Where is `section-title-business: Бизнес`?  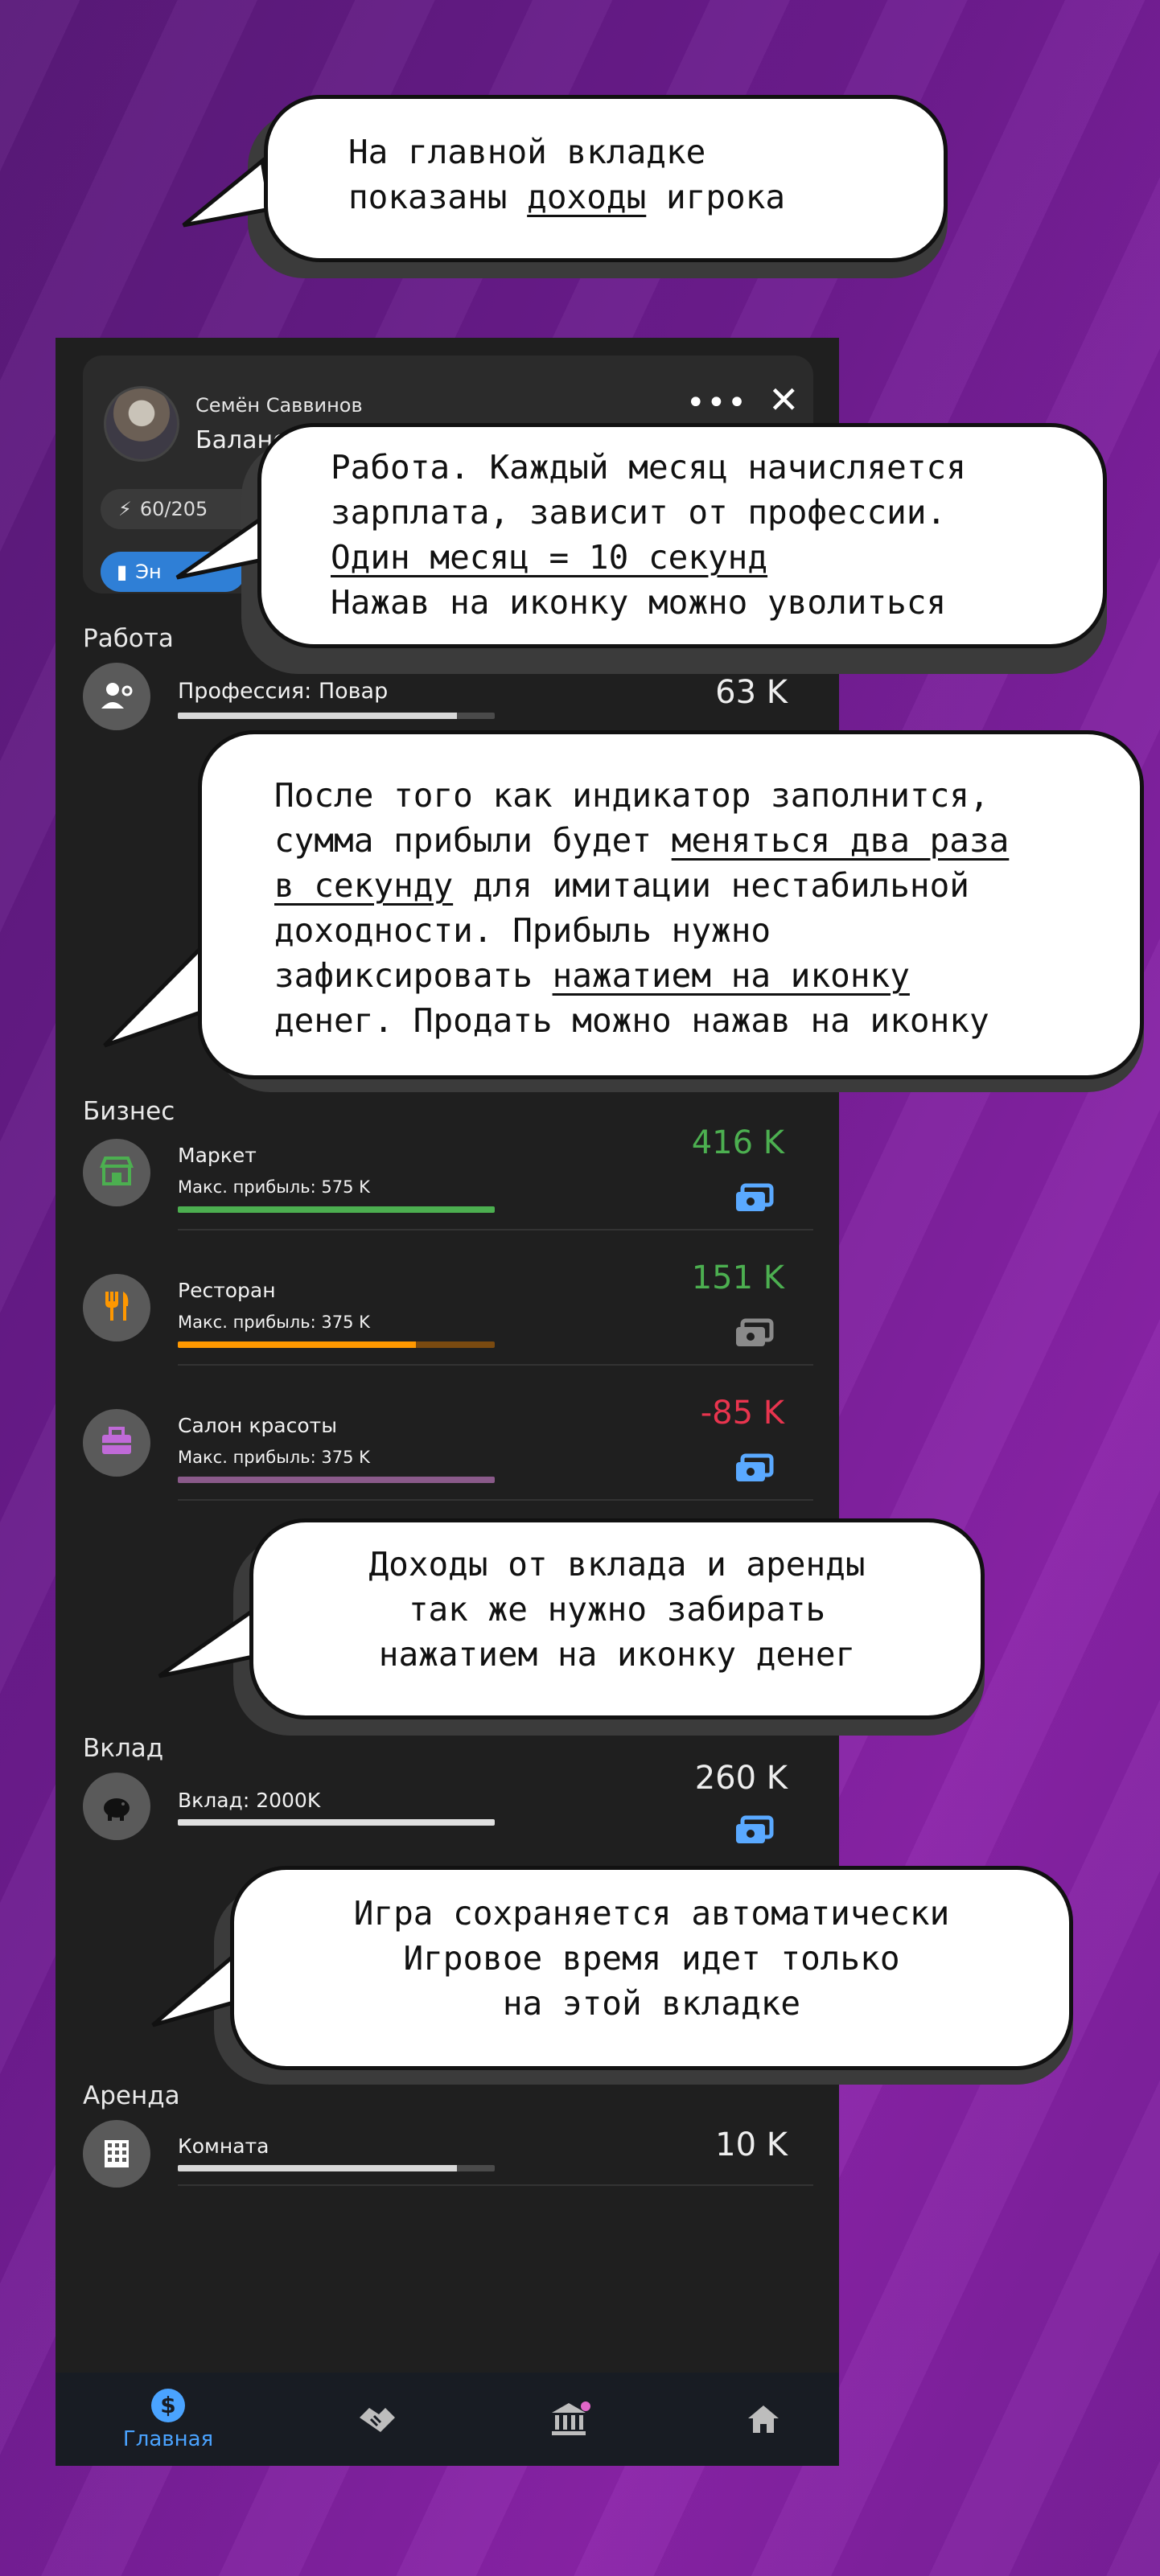
section-title-business: Бизнес is located at coordinates (129, 1111).